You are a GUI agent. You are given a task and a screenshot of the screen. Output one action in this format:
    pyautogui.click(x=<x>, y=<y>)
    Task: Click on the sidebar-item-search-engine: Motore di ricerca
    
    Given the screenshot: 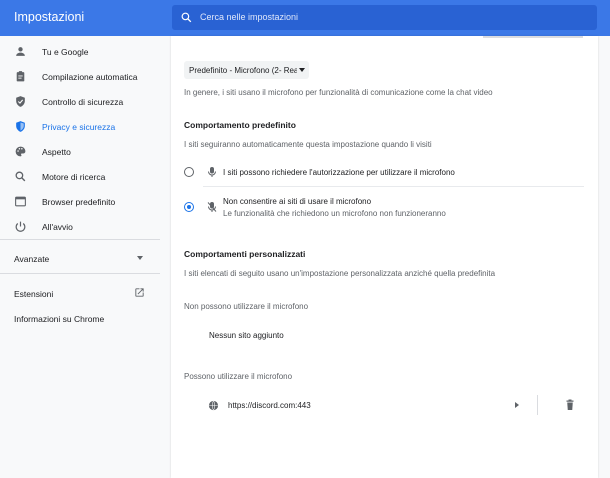 What is the action you would take?
    pyautogui.click(x=80, y=177)
    